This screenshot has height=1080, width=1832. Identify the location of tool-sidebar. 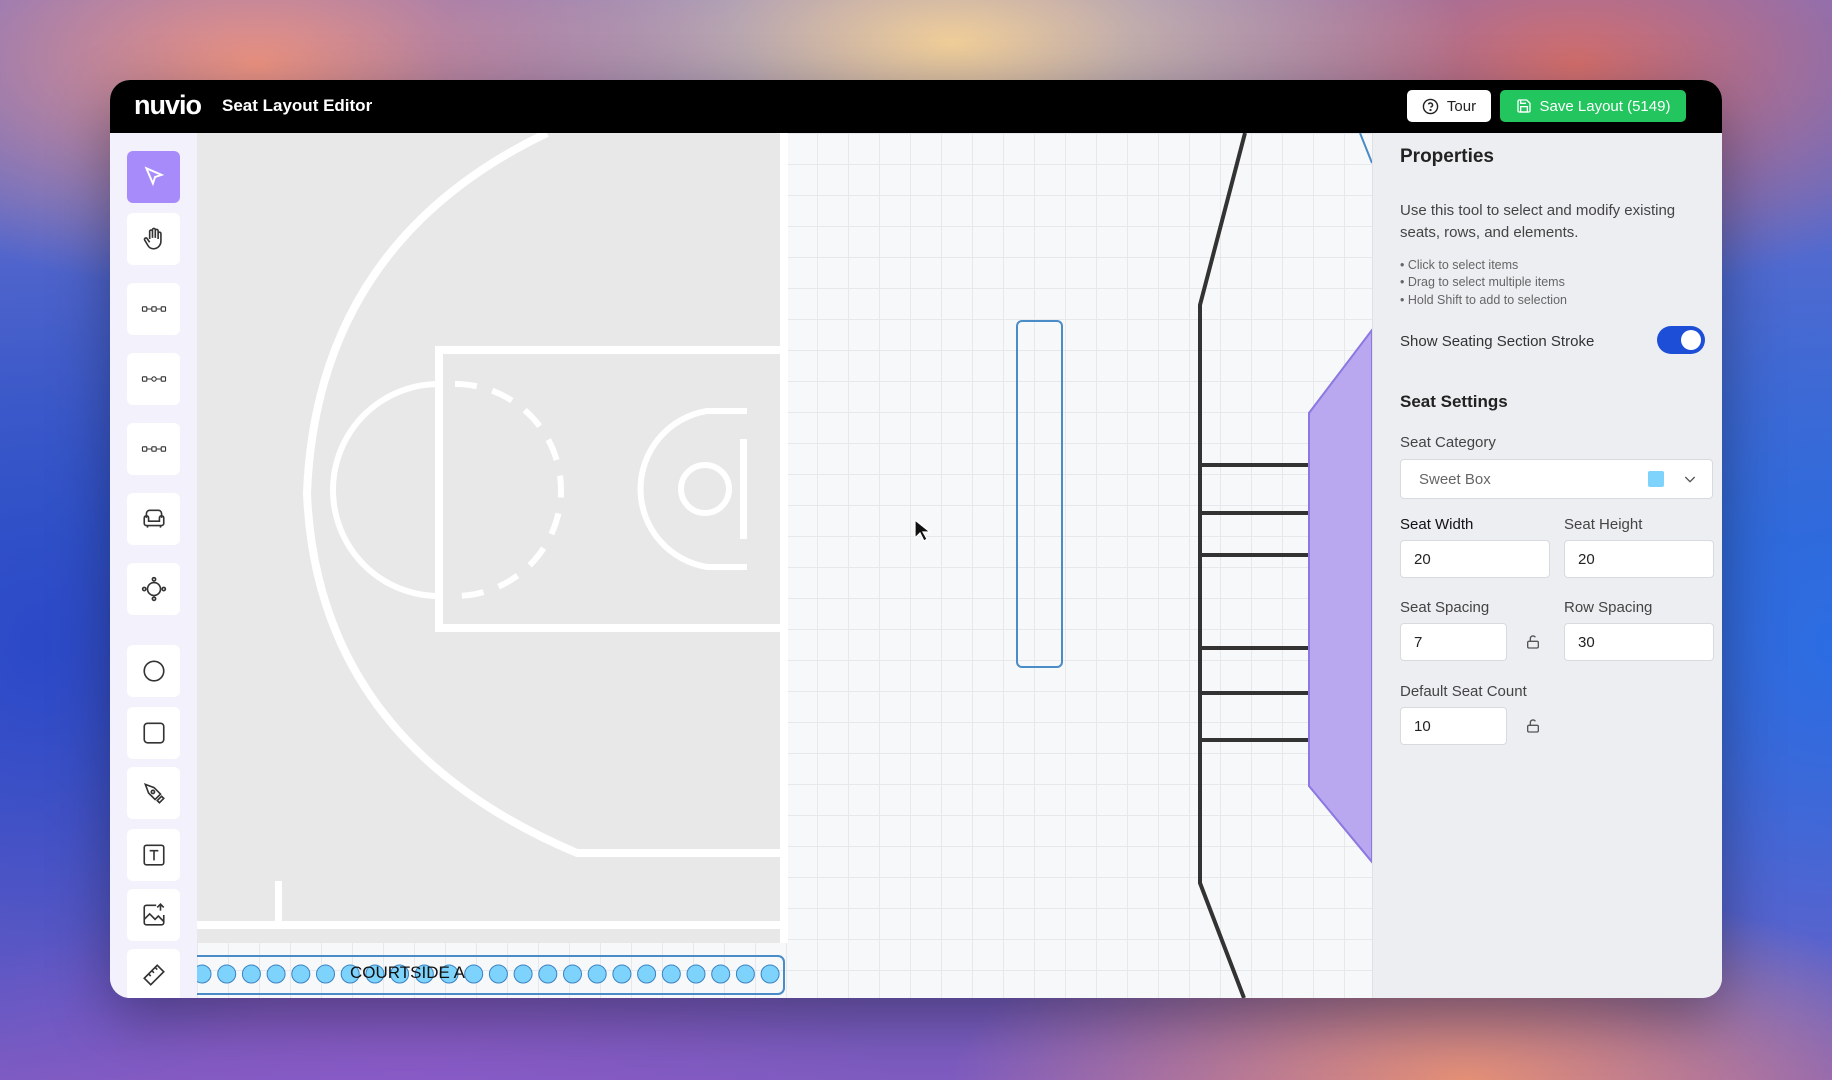
(153, 565).